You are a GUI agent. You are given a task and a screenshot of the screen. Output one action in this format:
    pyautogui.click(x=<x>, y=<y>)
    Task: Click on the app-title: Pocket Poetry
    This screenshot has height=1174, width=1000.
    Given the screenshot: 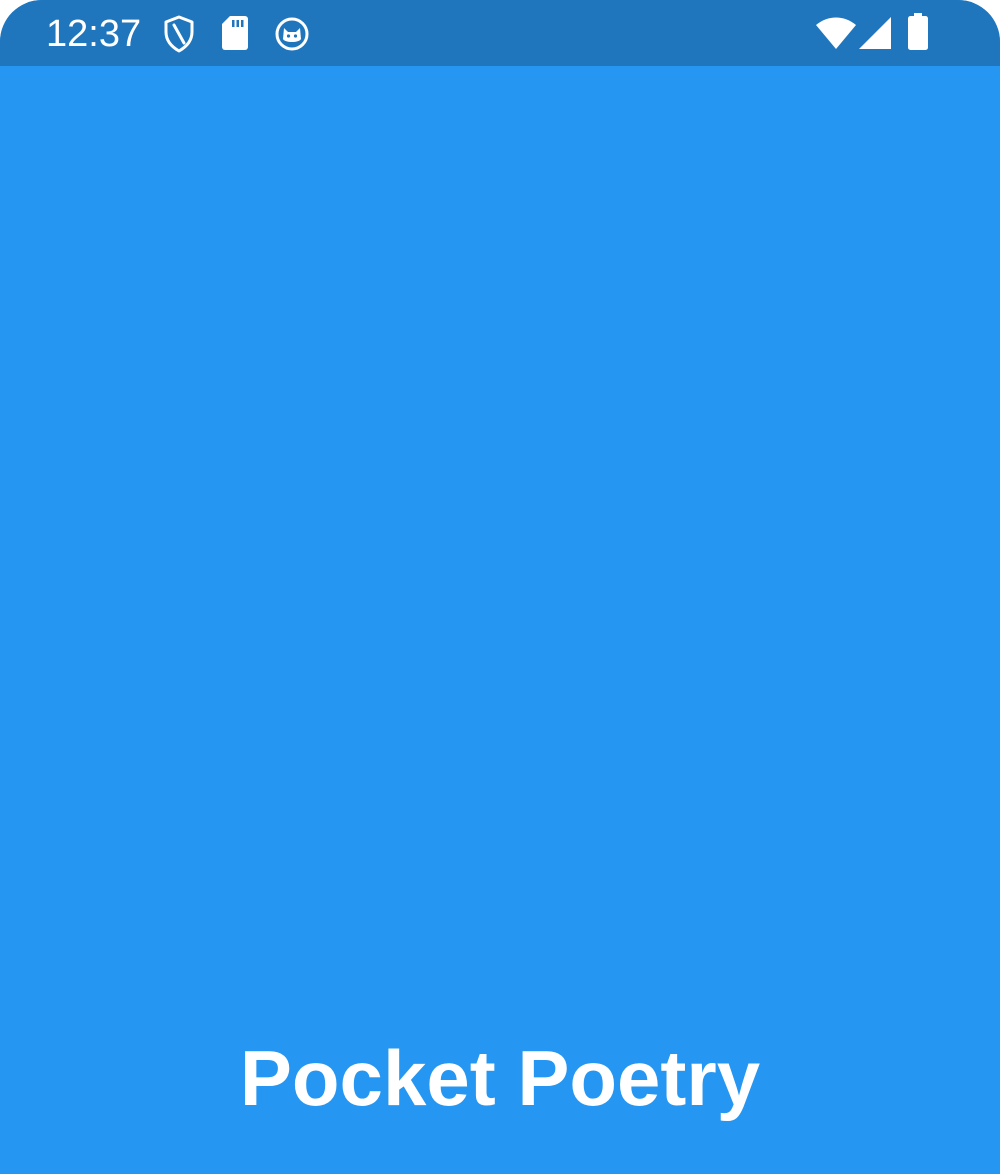 What is the action you would take?
    pyautogui.click(x=500, y=1078)
    